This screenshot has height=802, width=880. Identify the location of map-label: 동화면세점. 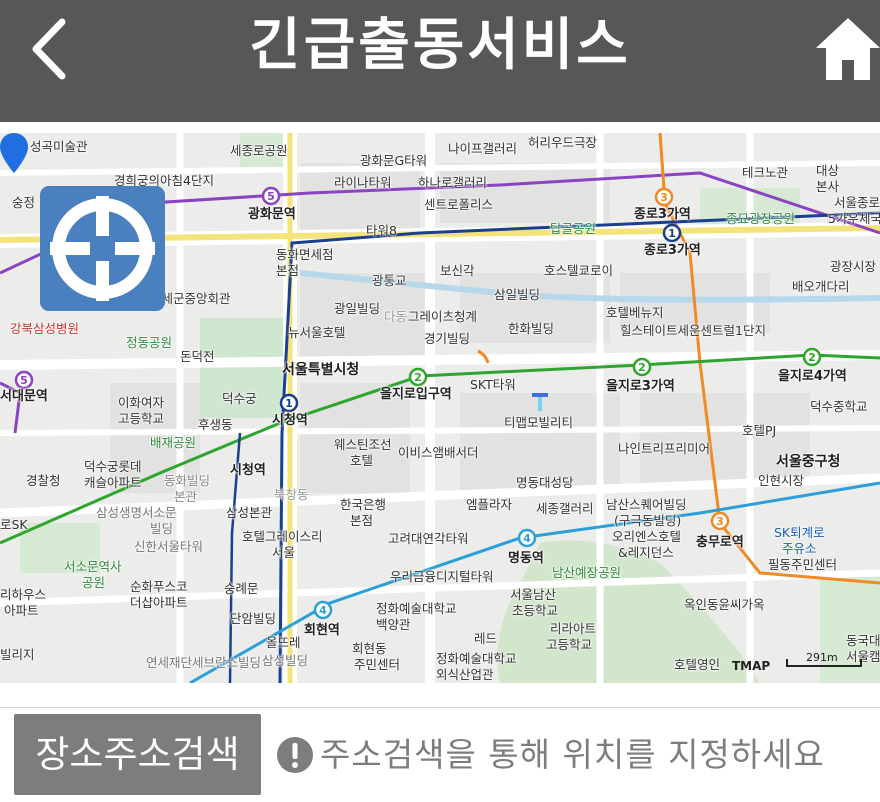
(305, 254).